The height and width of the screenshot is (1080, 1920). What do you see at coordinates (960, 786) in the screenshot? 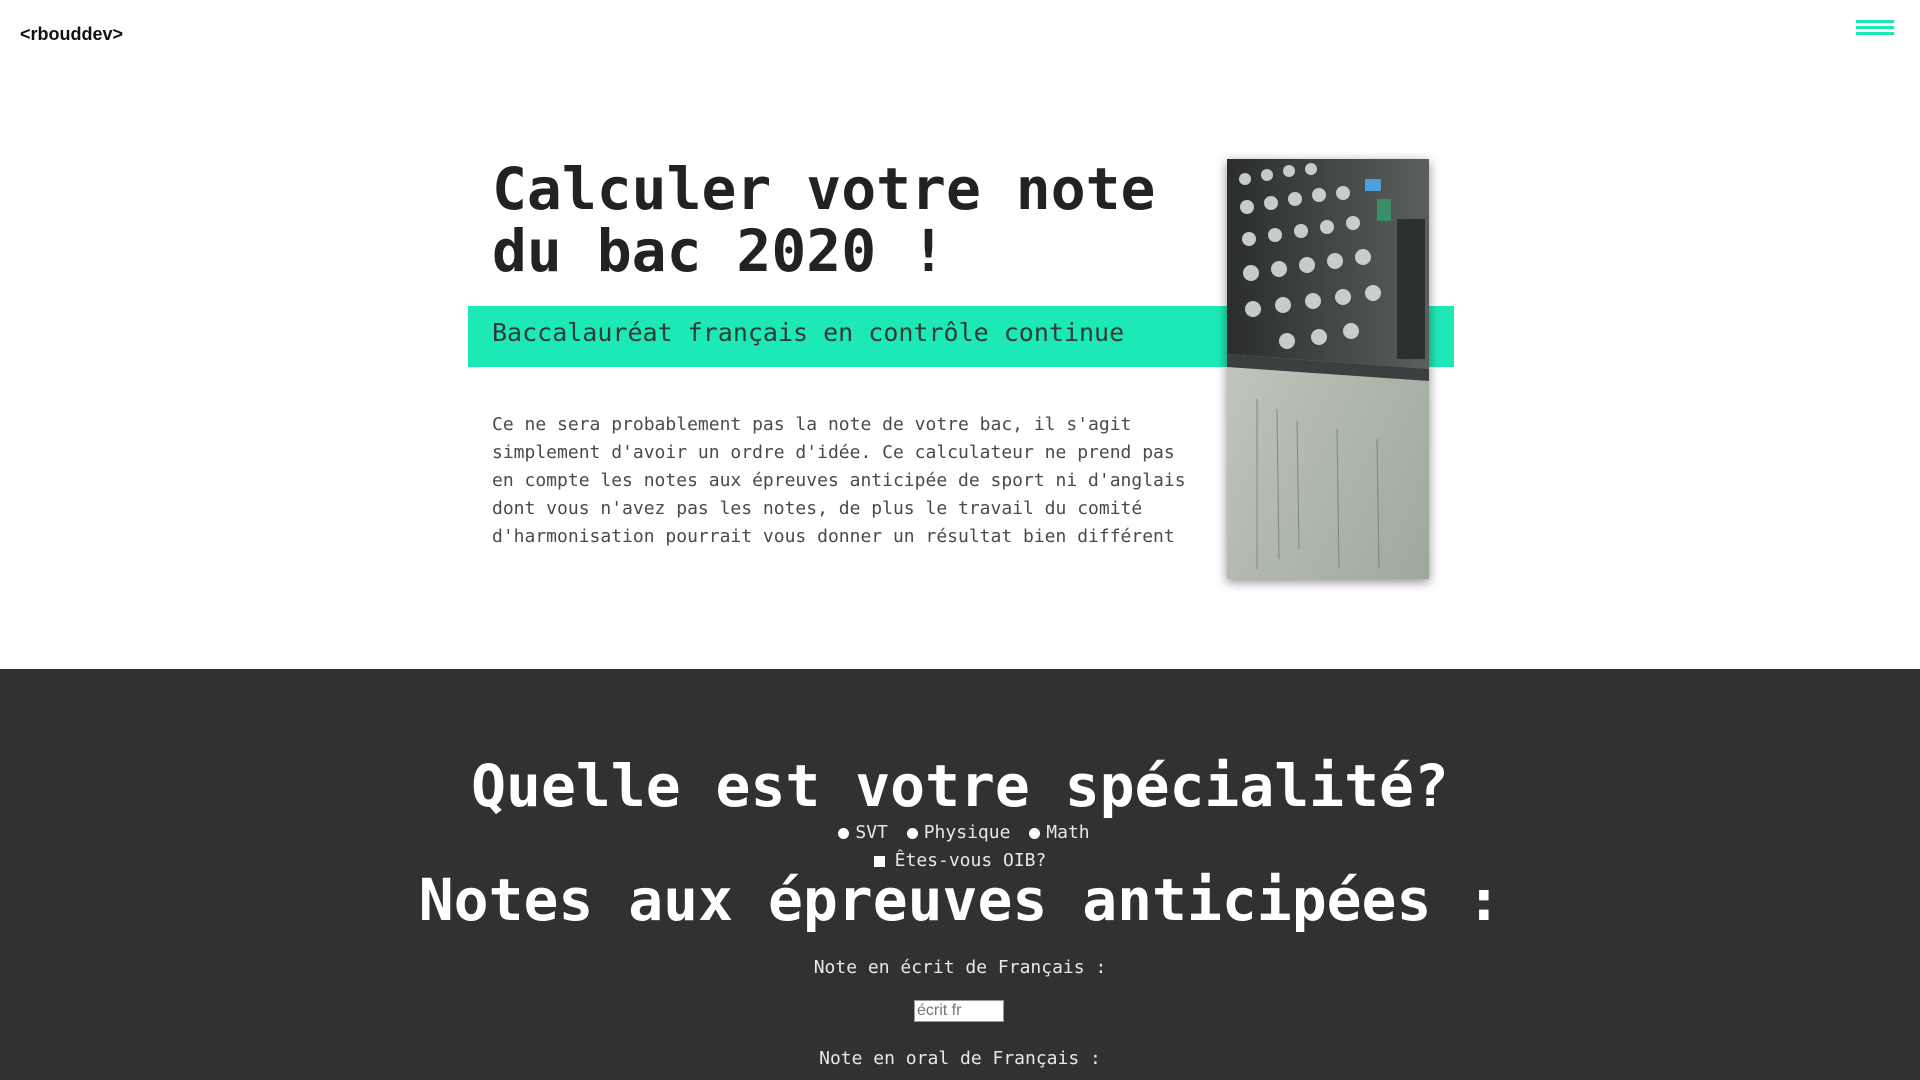
I see `specialite-title: Quelle est votre spécialité?` at bounding box center [960, 786].